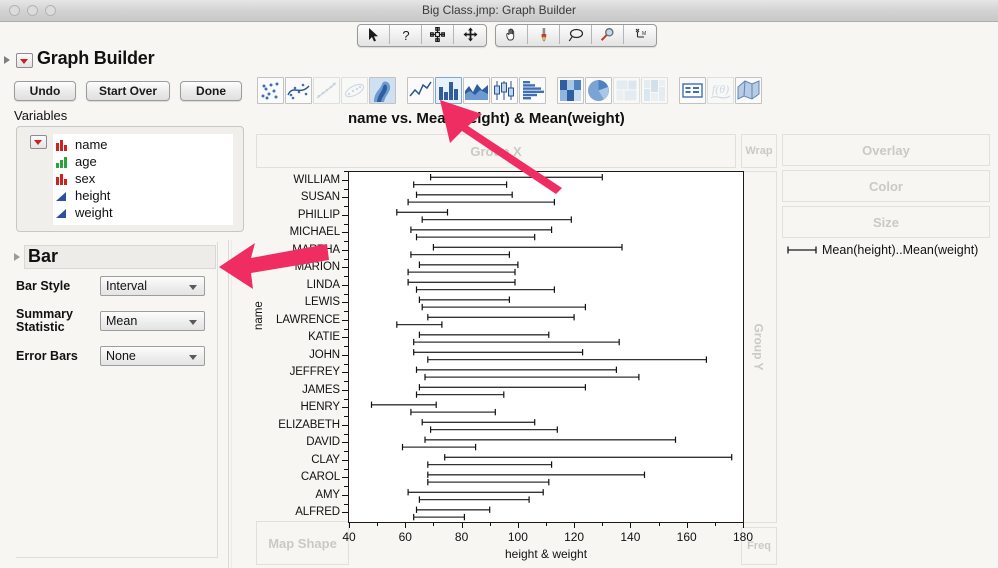  I want to click on variable-label: name, so click(91, 144).